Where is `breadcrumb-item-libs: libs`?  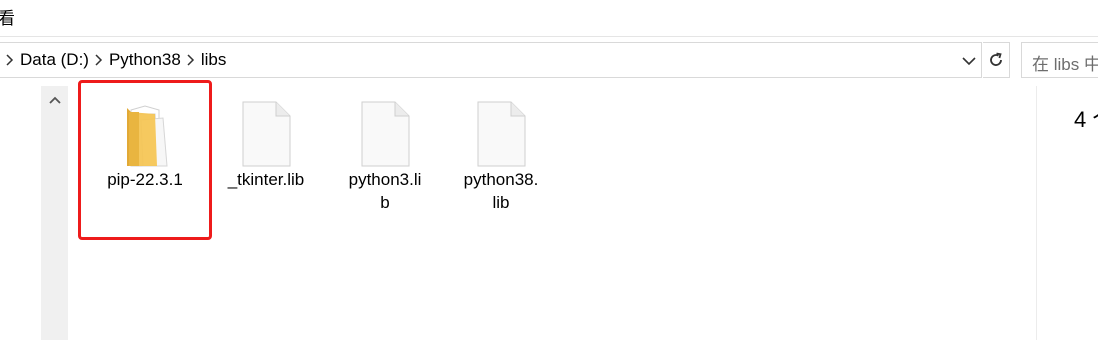 breadcrumb-item-libs: libs is located at coordinates (214, 60).